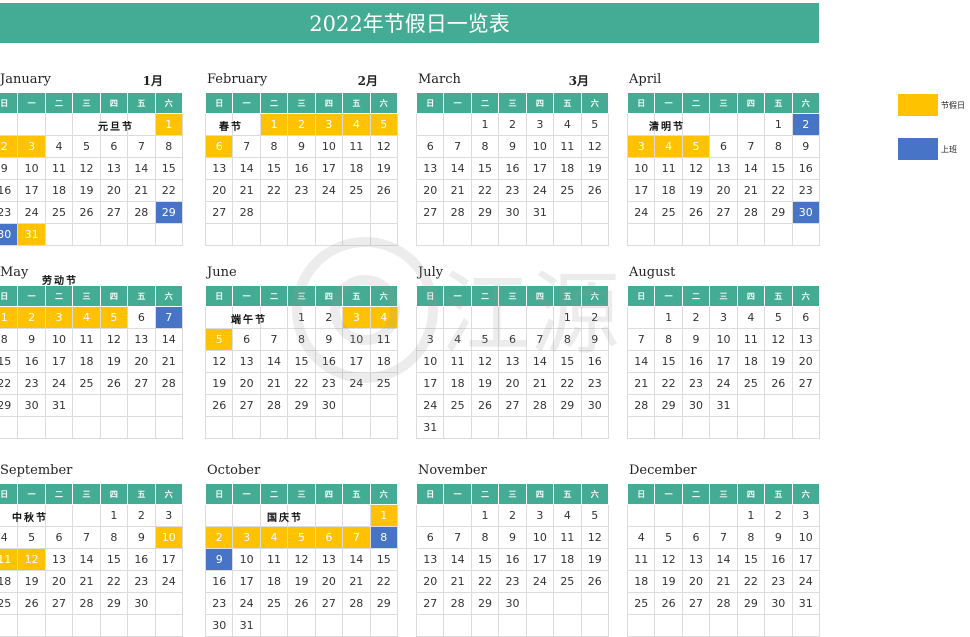  Describe the element at coordinates (512, 559) in the screenshot. I see `day-cell: 16` at that location.